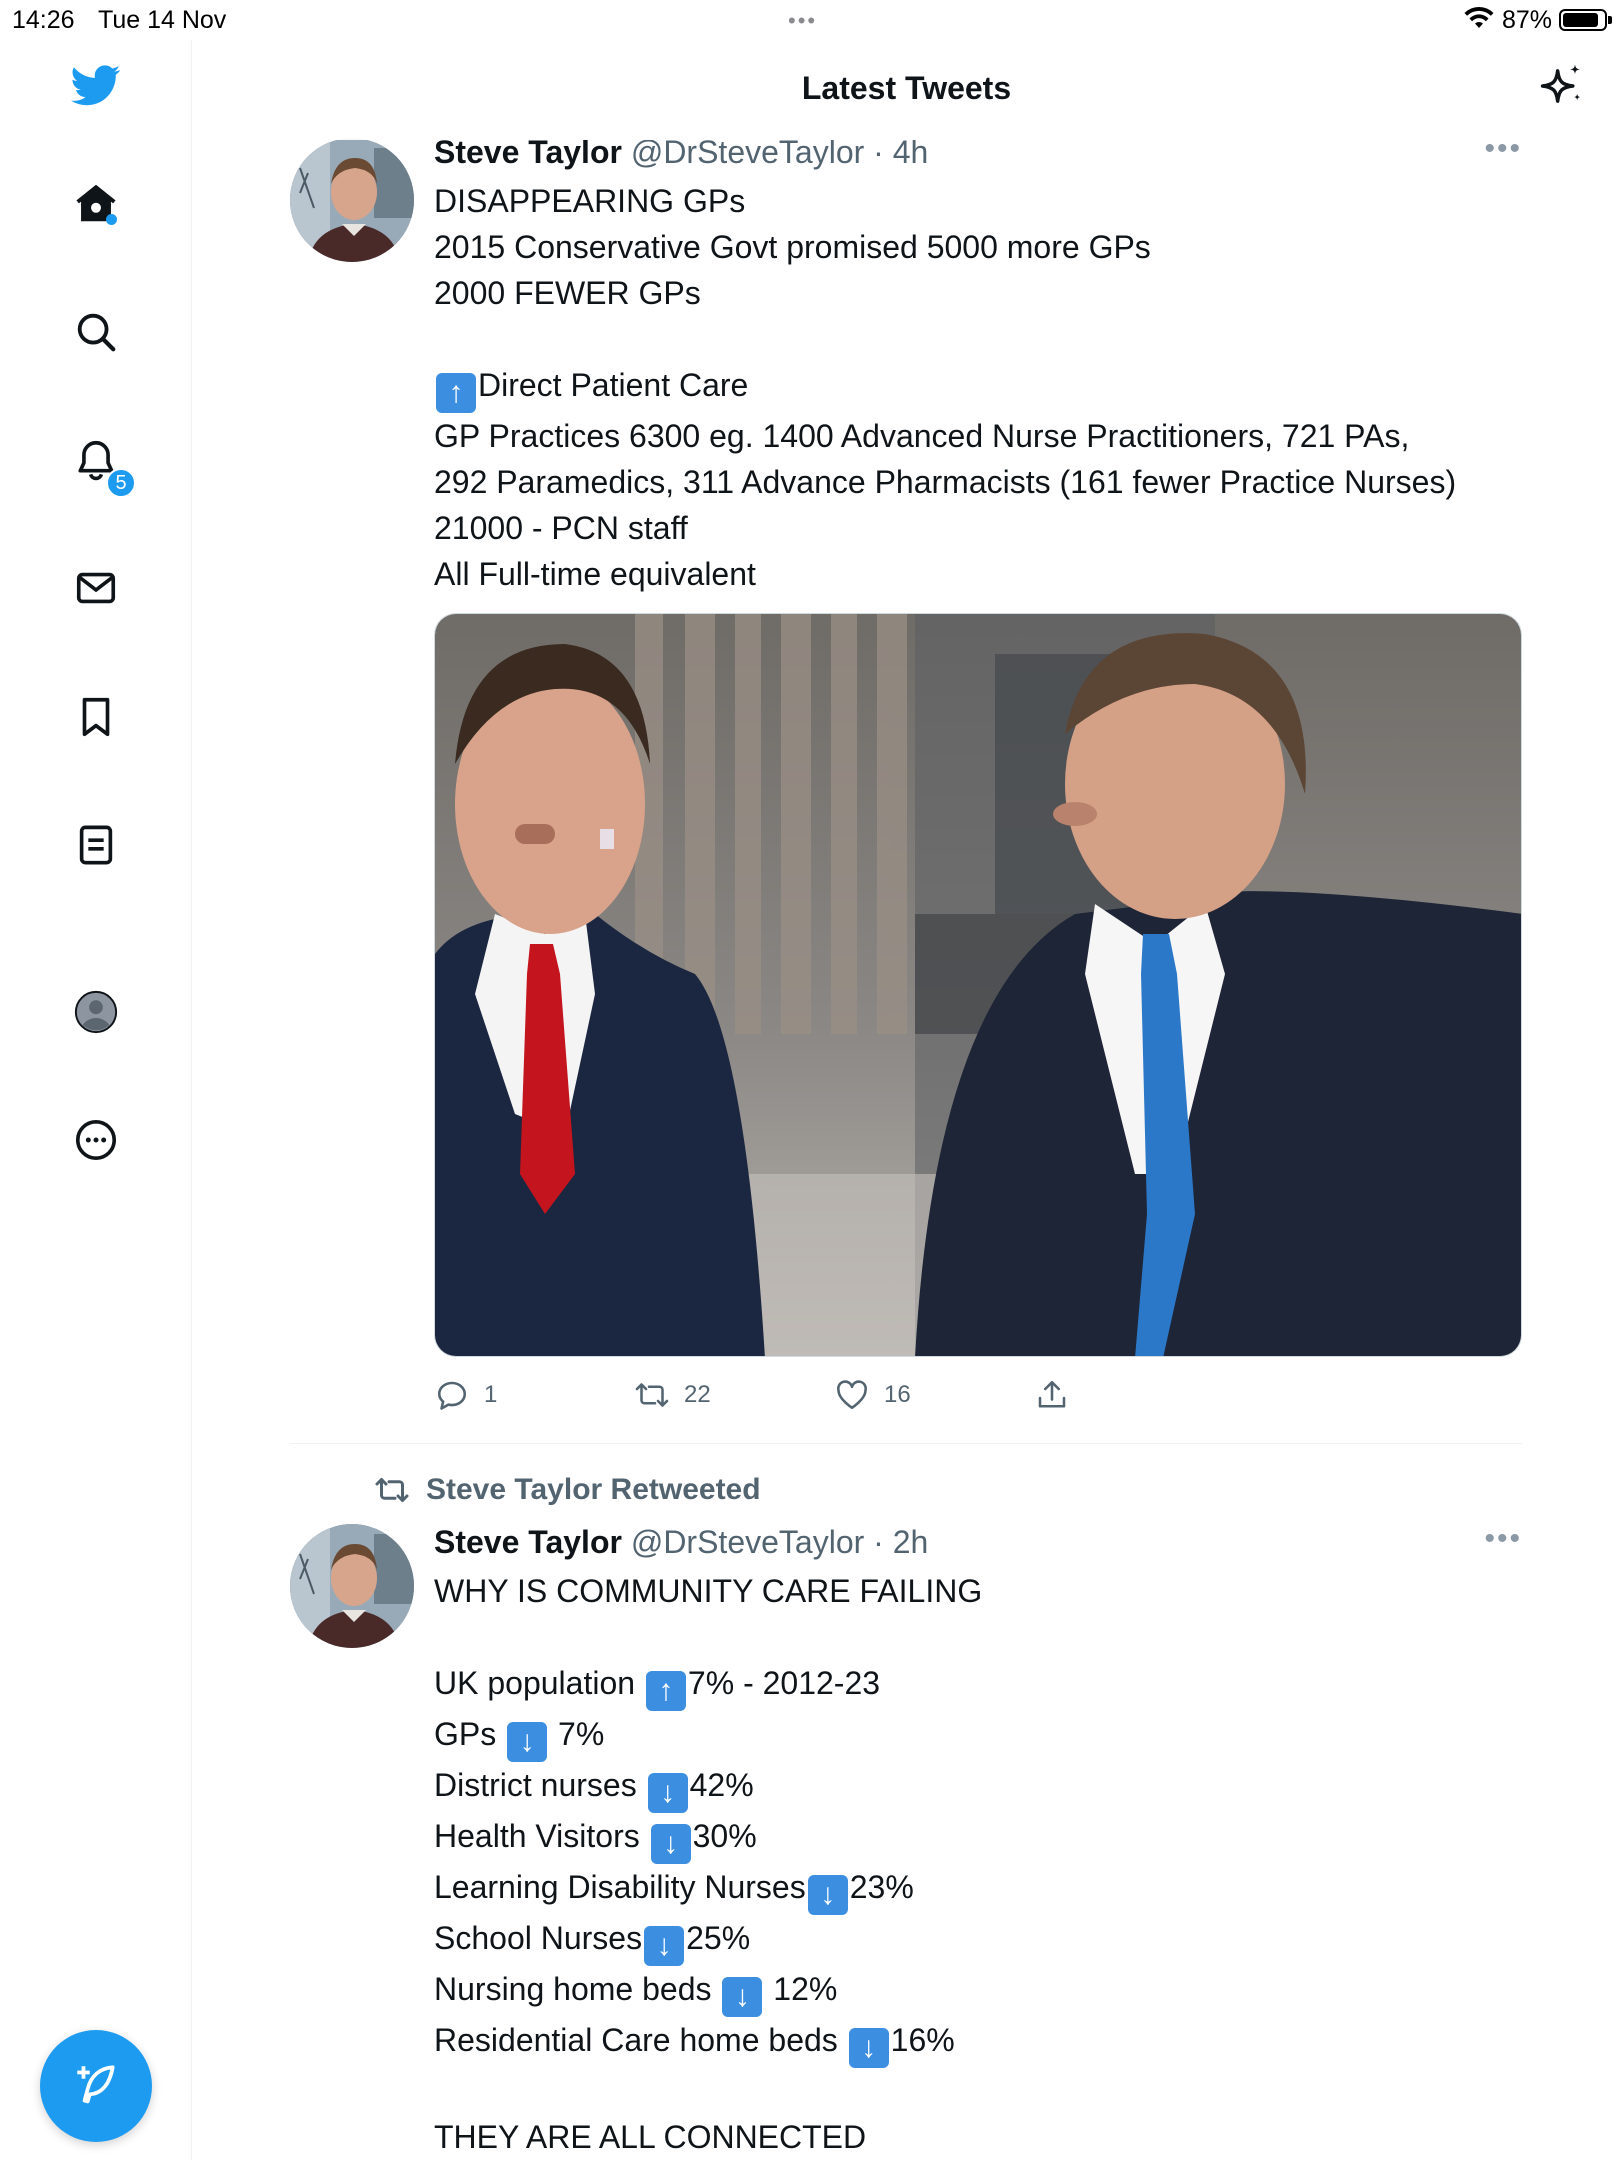  Describe the element at coordinates (906, 1443) in the screenshot. I see `tweet-divider` at that location.